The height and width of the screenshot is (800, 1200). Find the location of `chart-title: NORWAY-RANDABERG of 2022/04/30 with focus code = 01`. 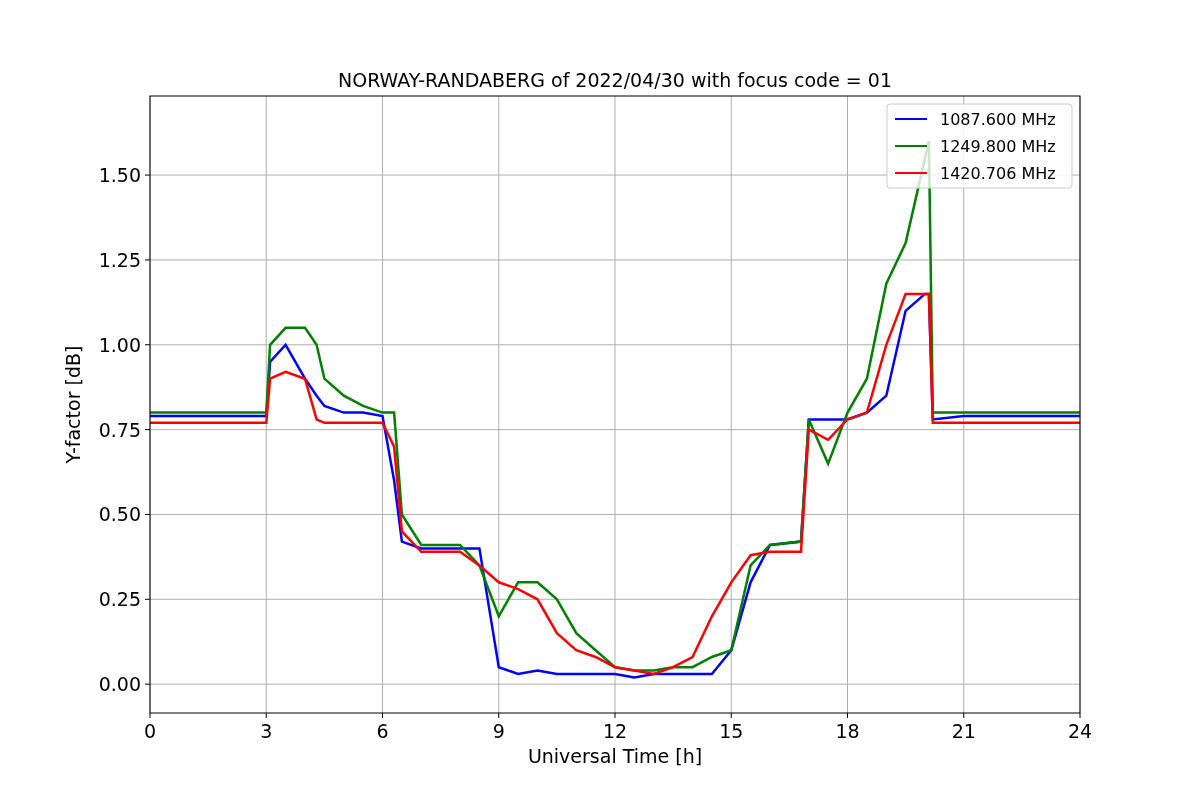

chart-title: NORWAY-RANDABERG of 2022/04/30 with focus code = 01 is located at coordinates (615, 80).